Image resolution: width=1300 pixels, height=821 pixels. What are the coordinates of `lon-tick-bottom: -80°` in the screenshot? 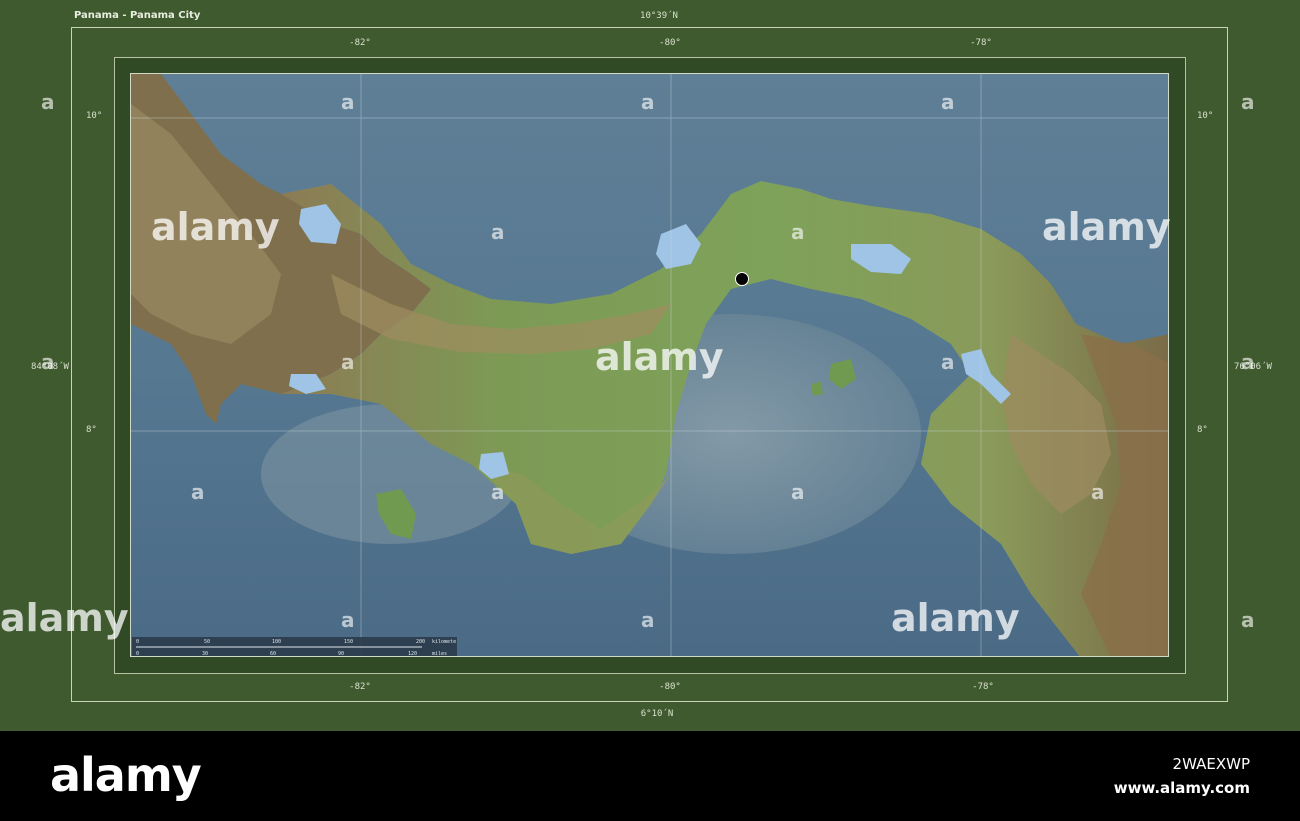 It's located at (670, 687).